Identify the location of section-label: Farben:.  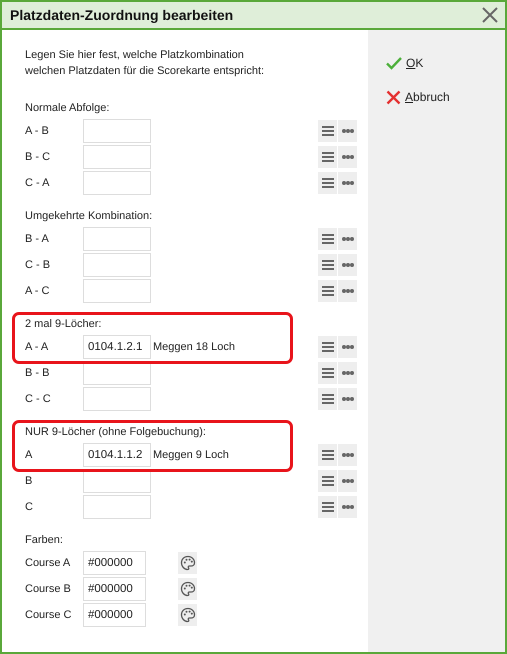
(44, 540).